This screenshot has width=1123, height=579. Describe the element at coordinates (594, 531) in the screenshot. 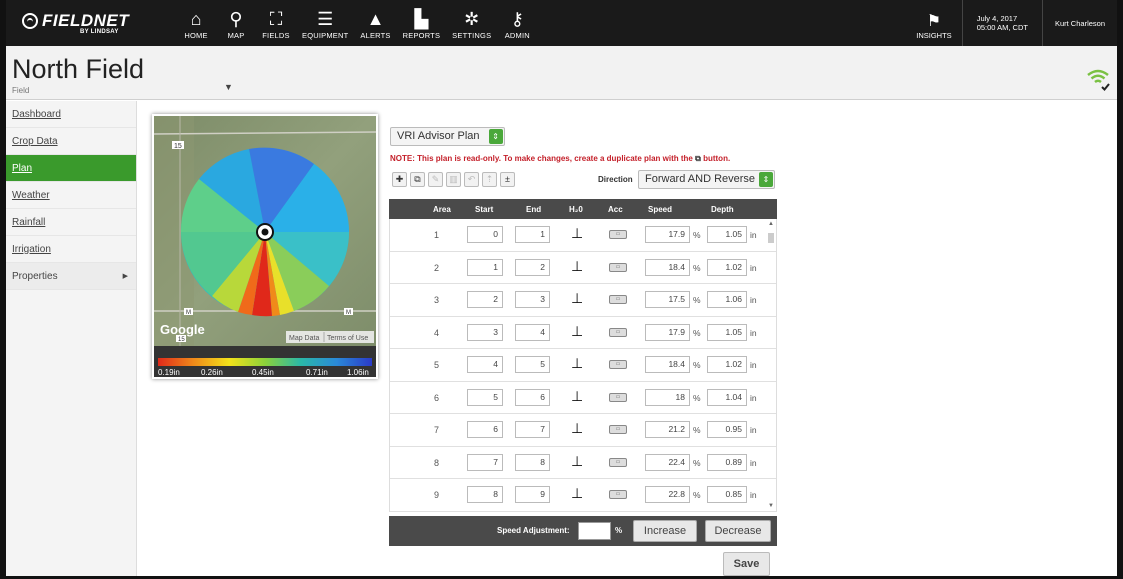

I see `speed-adjustment-input` at that location.